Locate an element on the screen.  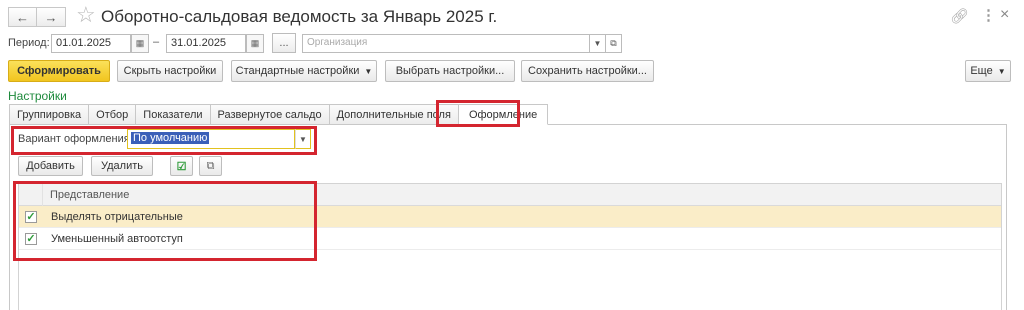
hide-settings-button: Скрыть настройки is located at coordinates (170, 71).